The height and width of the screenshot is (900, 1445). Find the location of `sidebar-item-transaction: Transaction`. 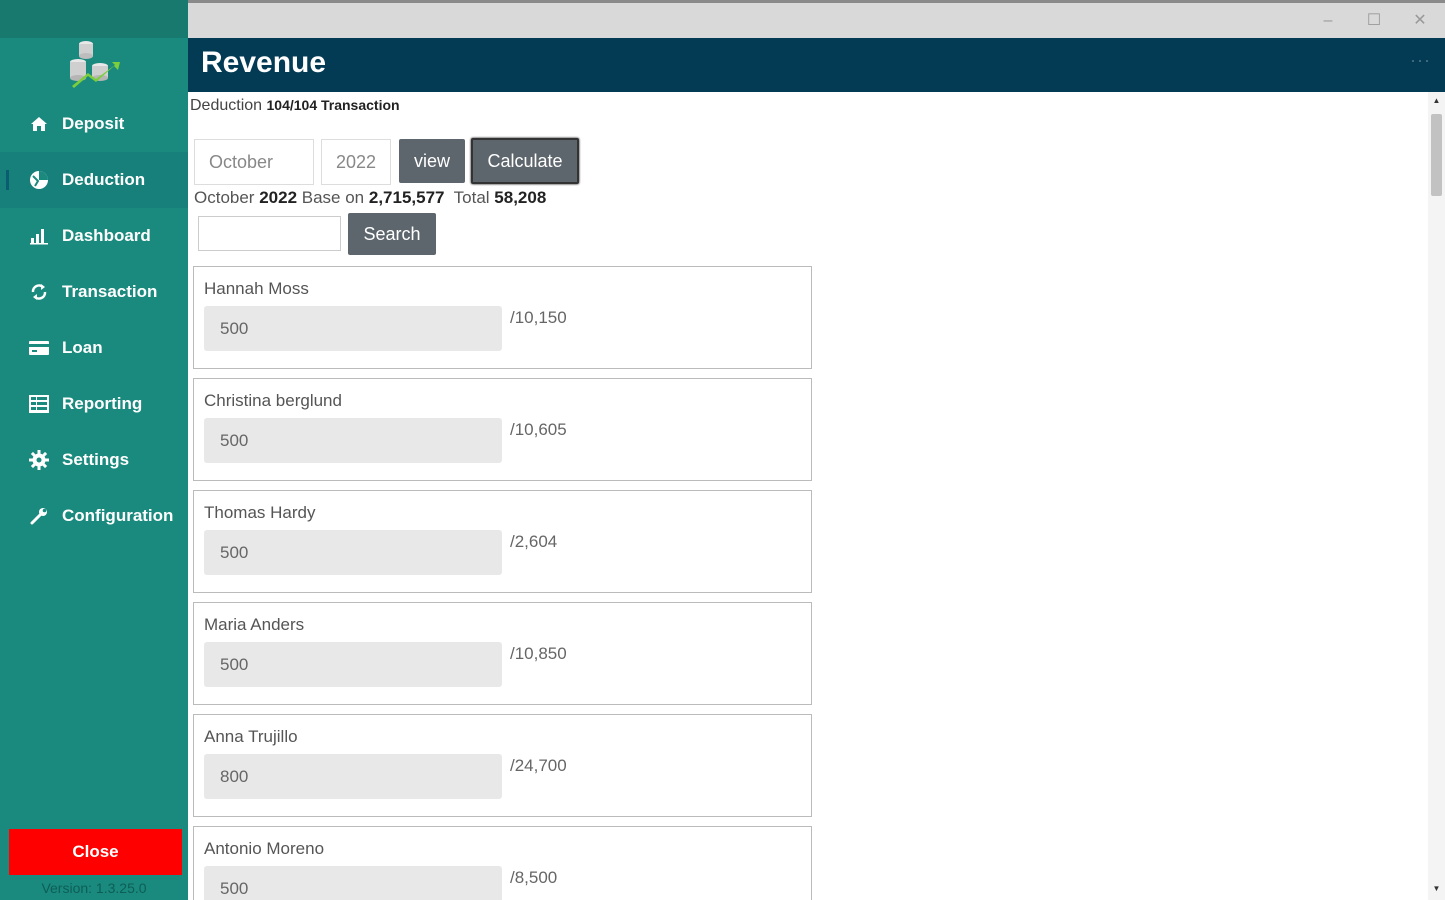

sidebar-item-transaction: Transaction is located at coordinates (94, 292).